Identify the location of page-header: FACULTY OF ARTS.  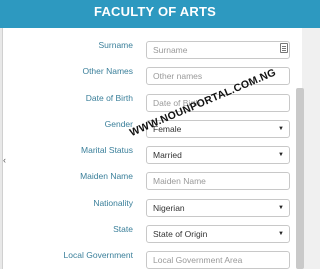
(160, 14).